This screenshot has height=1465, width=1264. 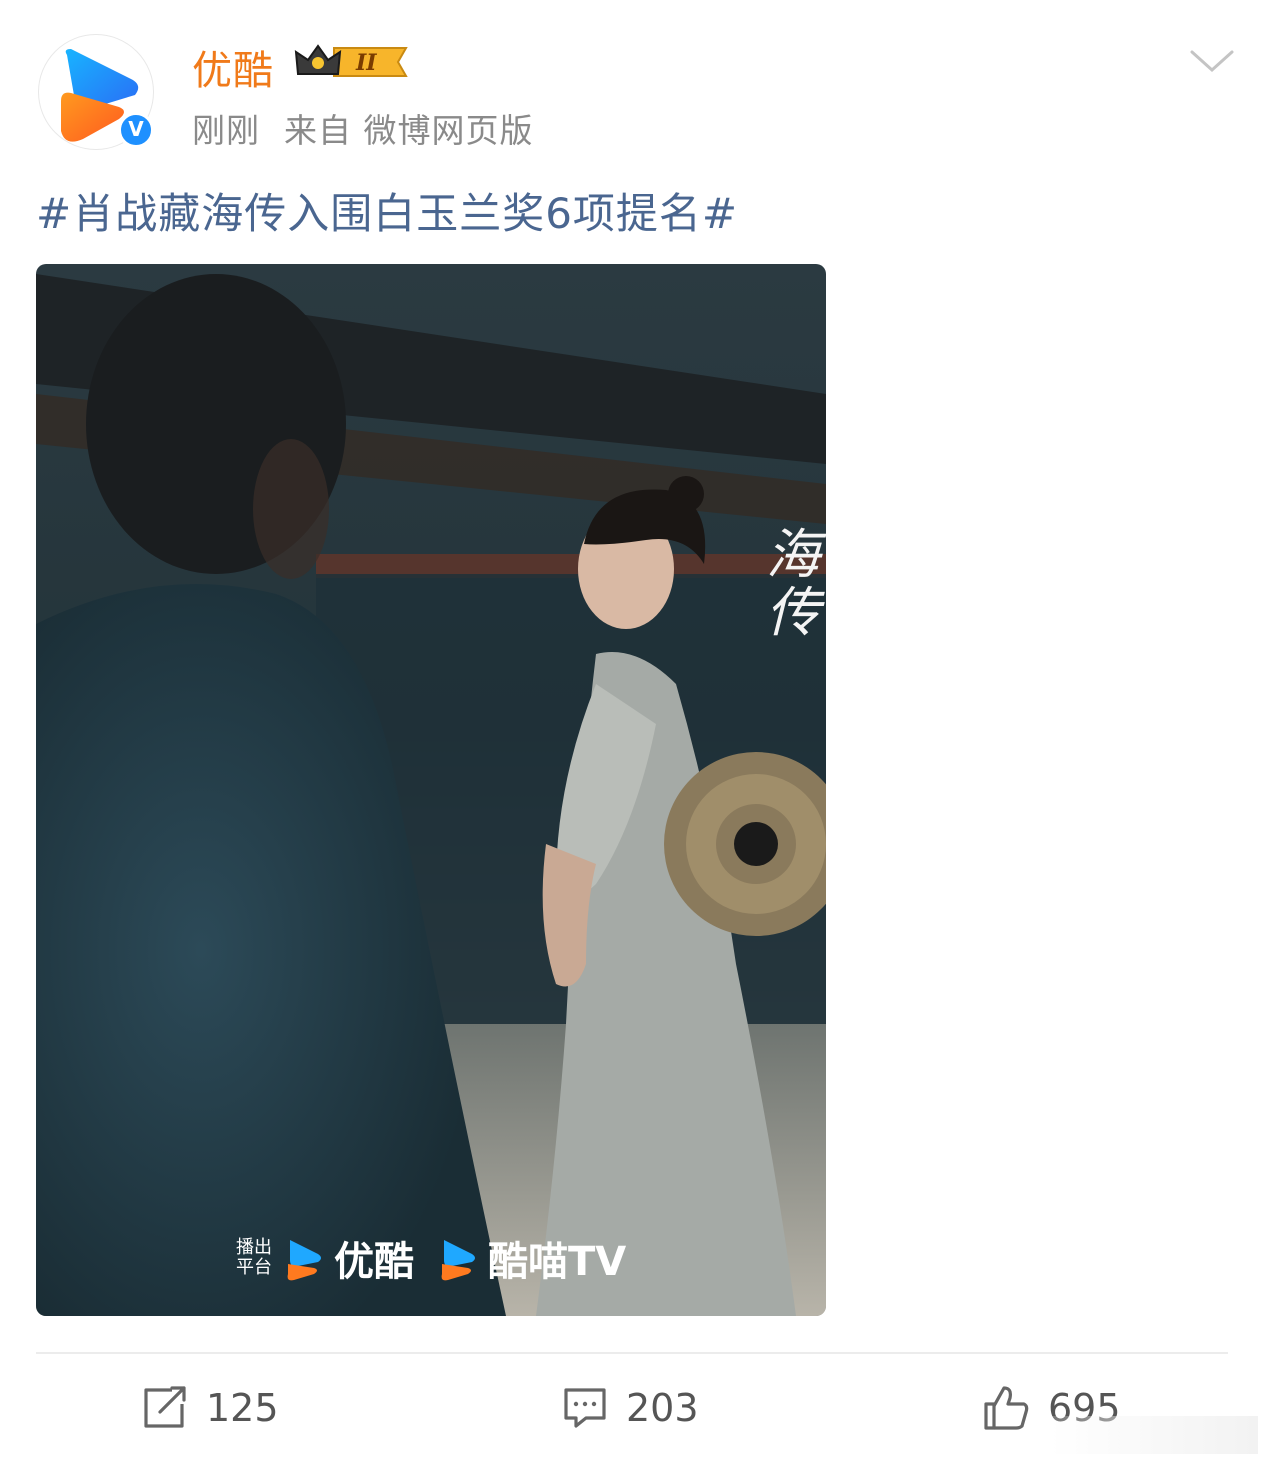 I want to click on thumbs-up-icon, so click(x=1006, y=1408).